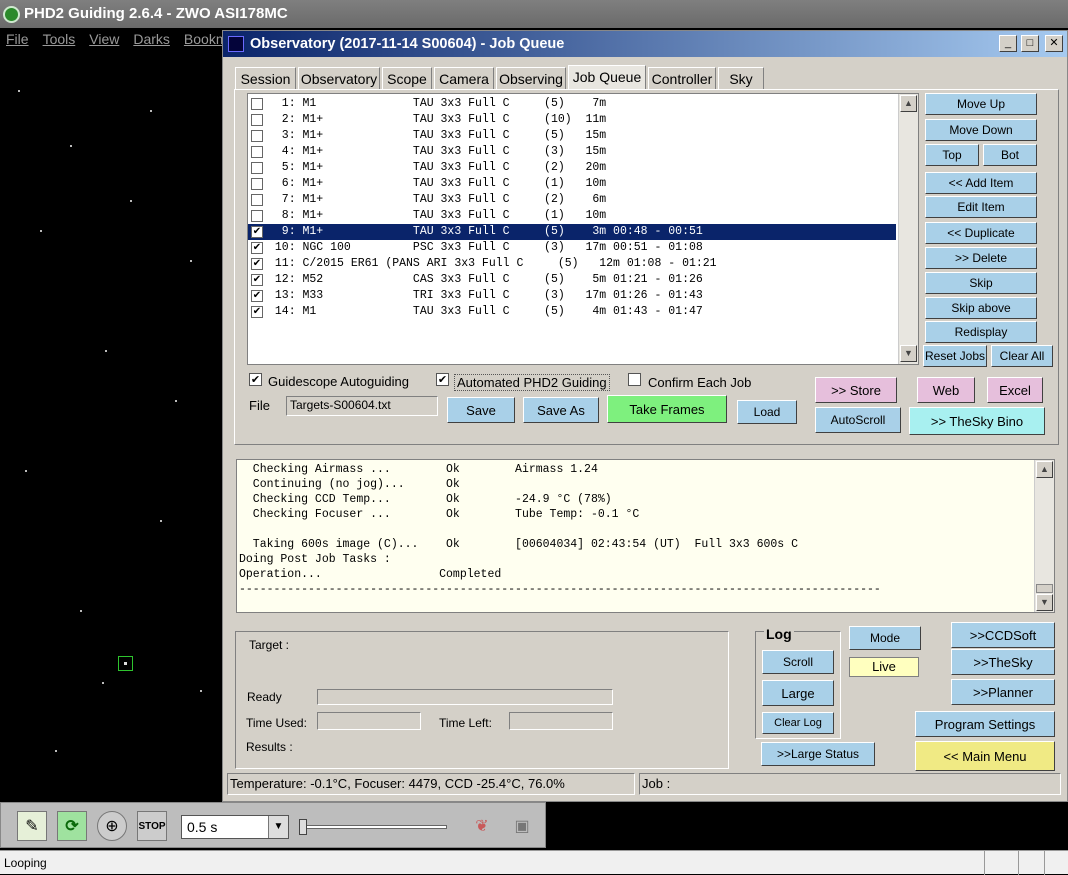  I want to click on job-row: 1: M1 TAU 3x3 Full C (5) 7m, so click(572, 104).